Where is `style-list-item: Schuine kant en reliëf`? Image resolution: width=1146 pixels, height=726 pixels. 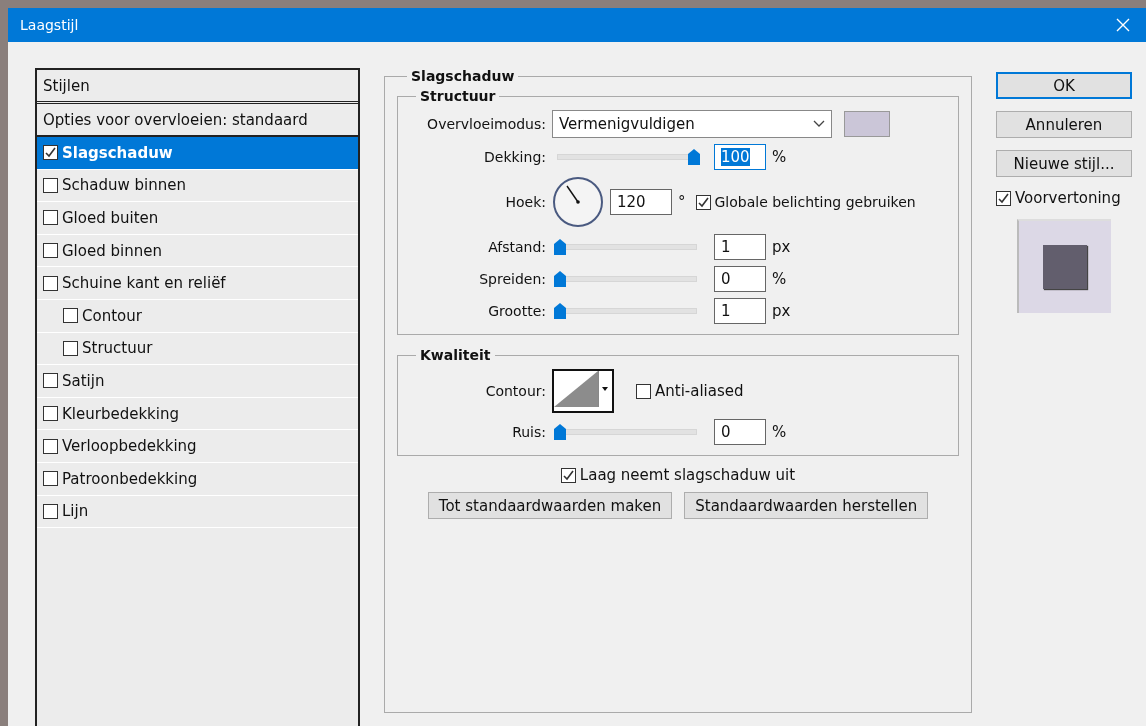 style-list-item: Schuine kant en reliëf is located at coordinates (197, 283).